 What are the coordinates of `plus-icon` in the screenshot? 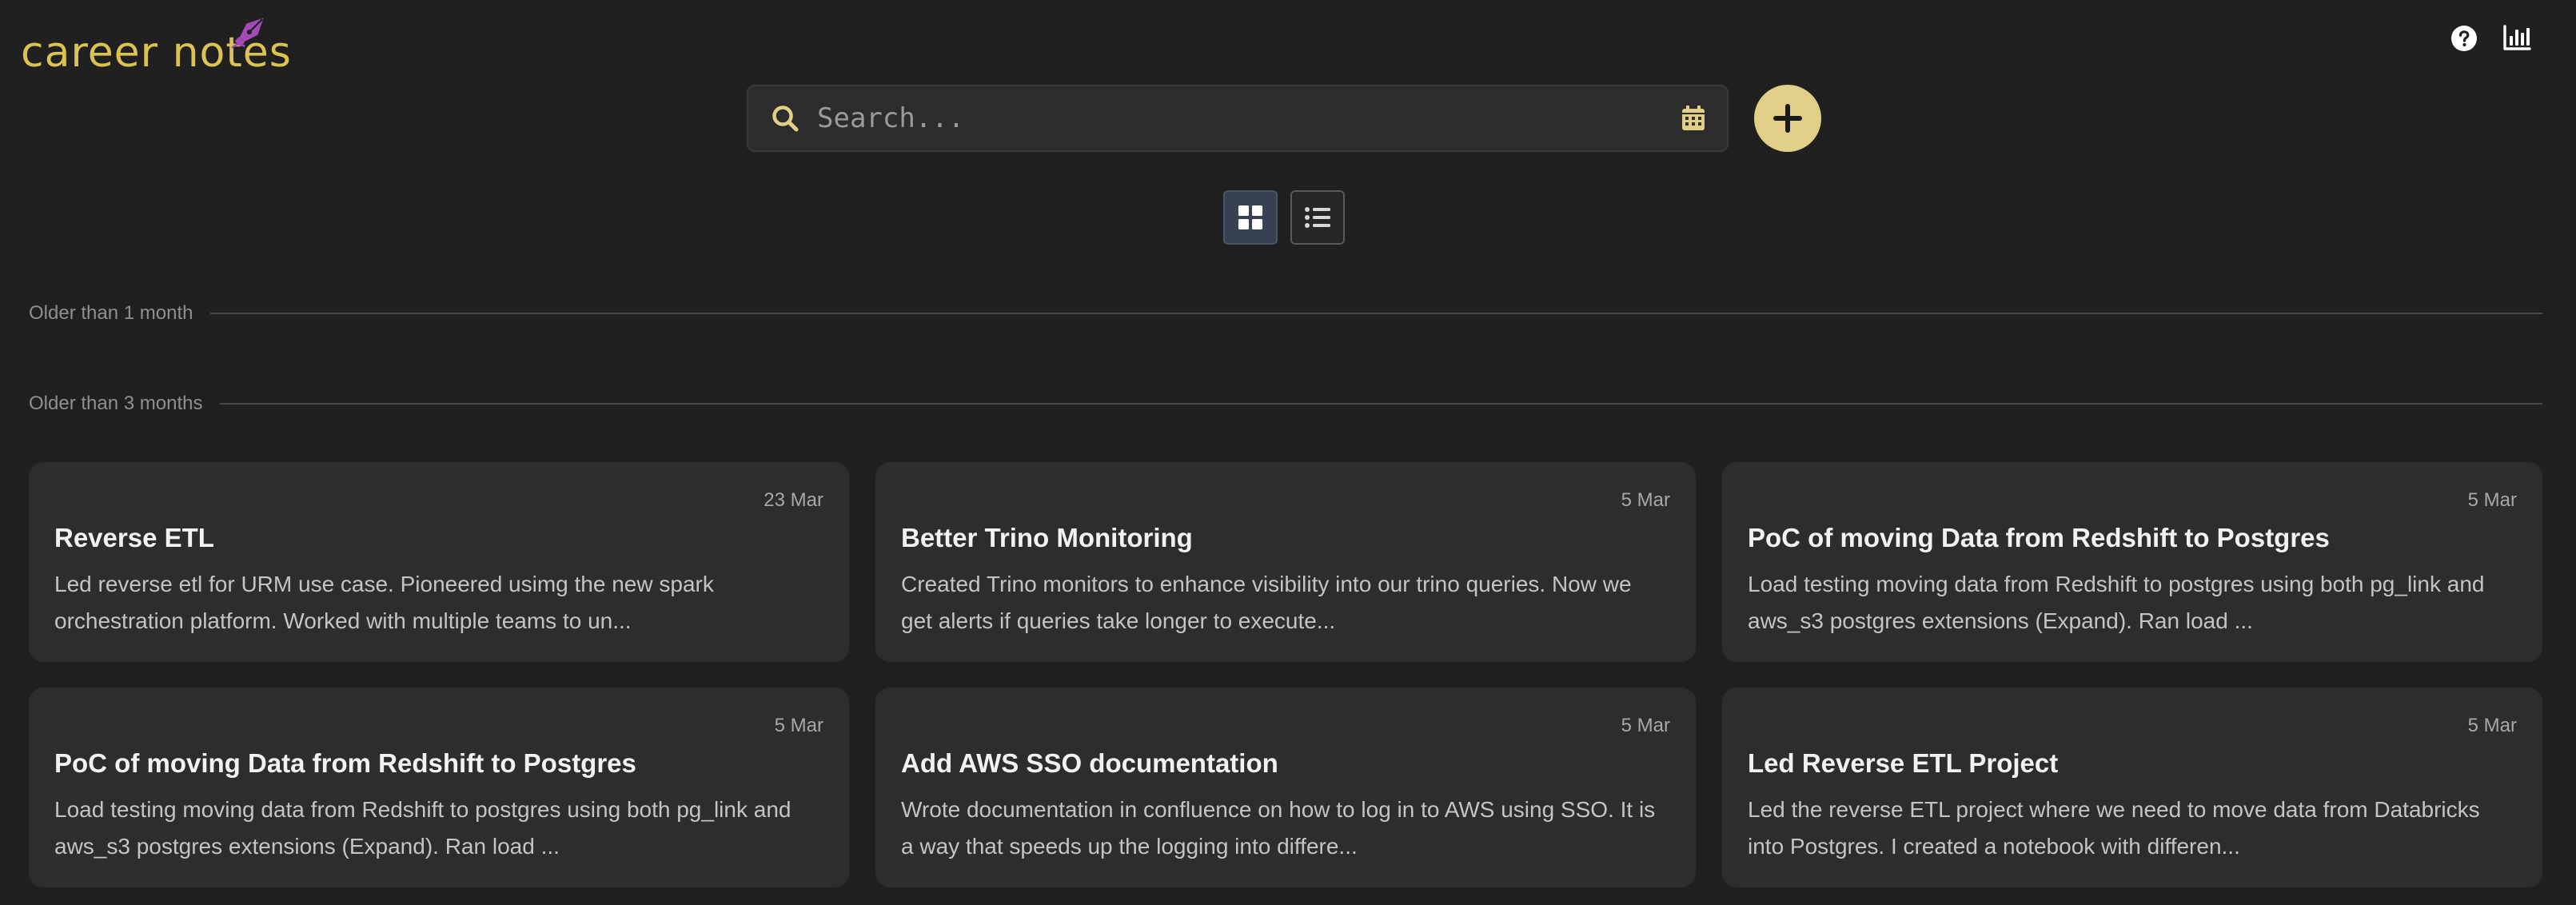 It's located at (1787, 118).